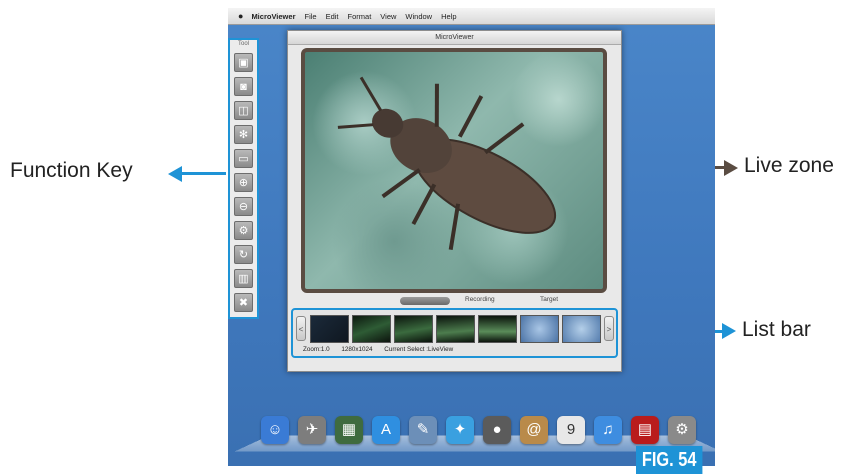 This screenshot has width=859, height=474. What do you see at coordinates (534, 430) in the screenshot?
I see `contacts-icon: @` at bounding box center [534, 430].